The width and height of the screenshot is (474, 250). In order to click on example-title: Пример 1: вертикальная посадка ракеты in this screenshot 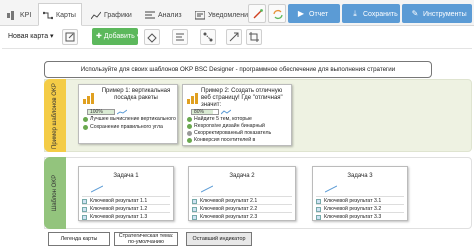, I will do `click(136, 94)`.